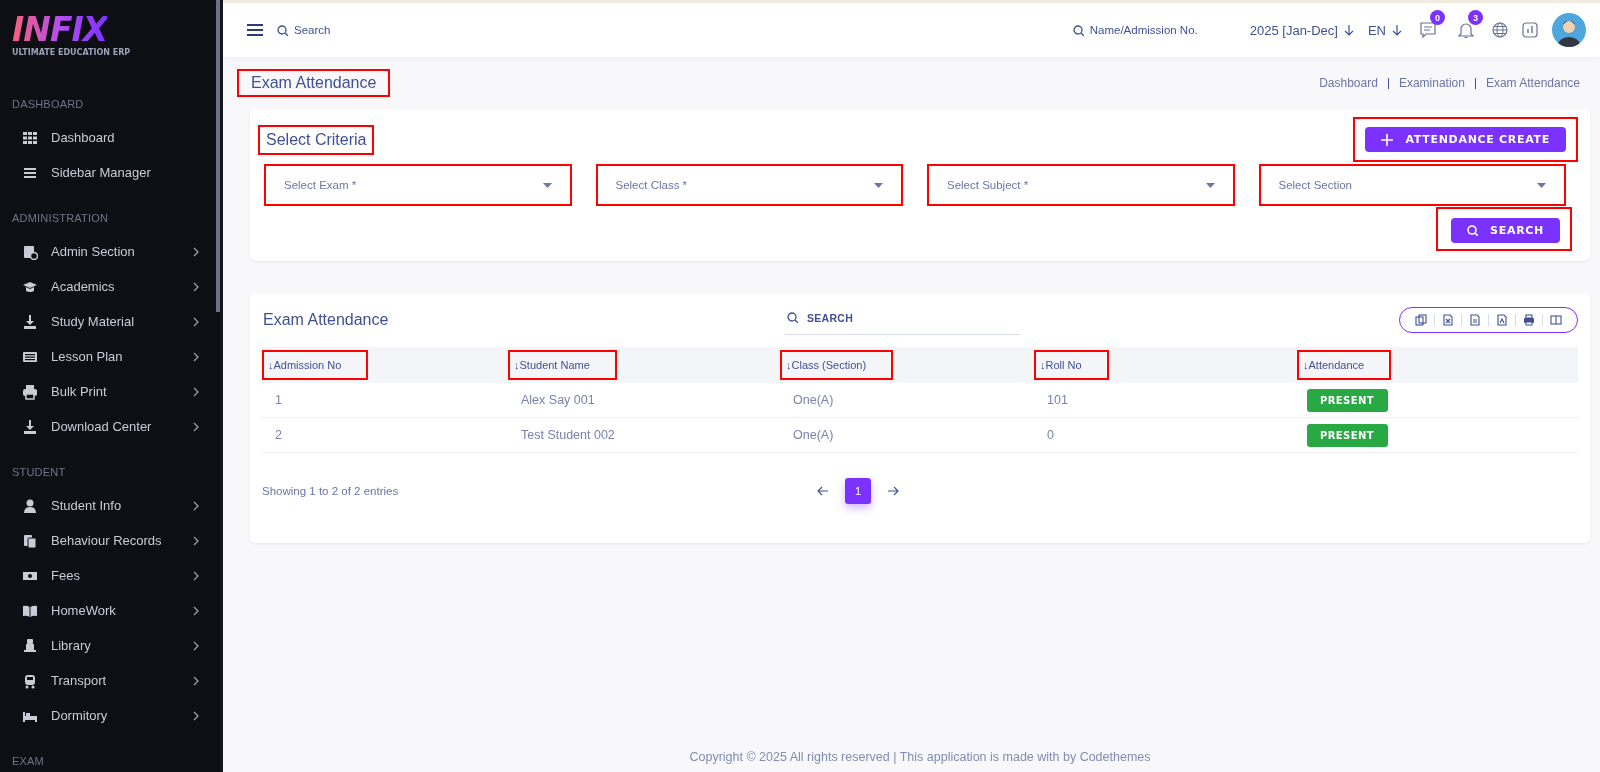  Describe the element at coordinates (568, 435) in the screenshot. I see `table-cell-text: Test Student 002` at that location.